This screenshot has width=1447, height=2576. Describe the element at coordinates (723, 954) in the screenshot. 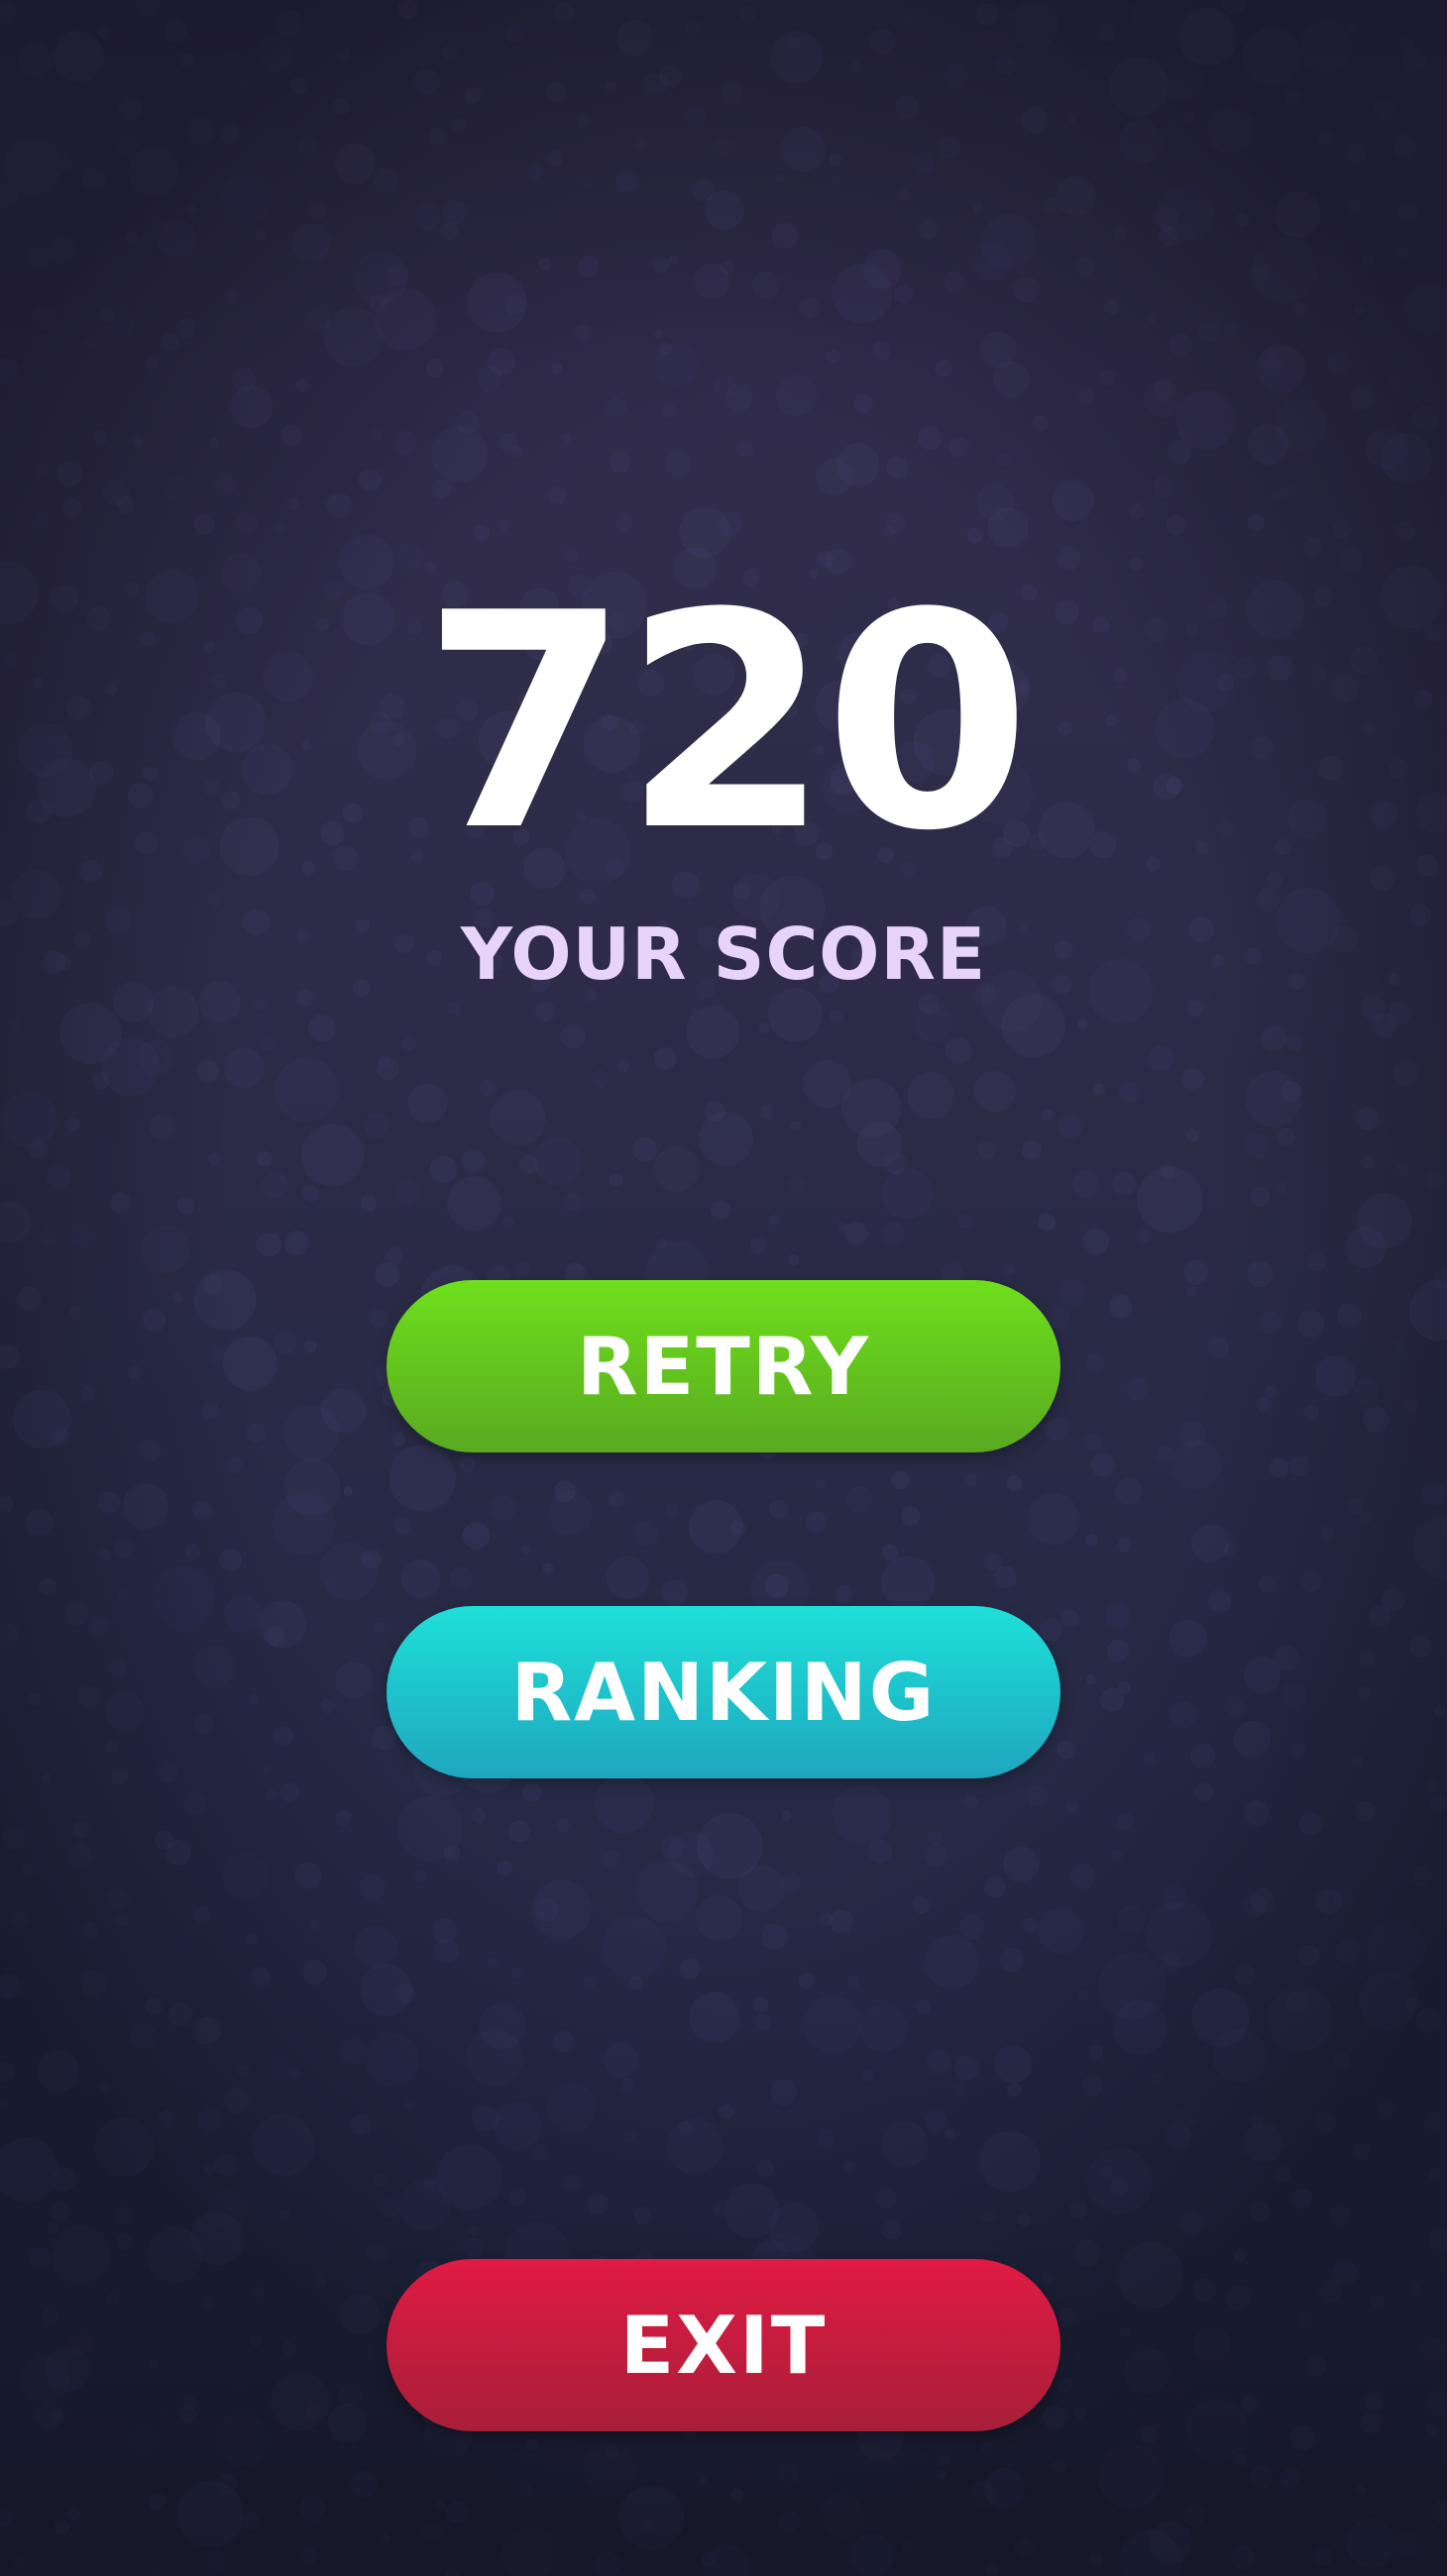

I see `score-label: YOUR SCORE` at that location.